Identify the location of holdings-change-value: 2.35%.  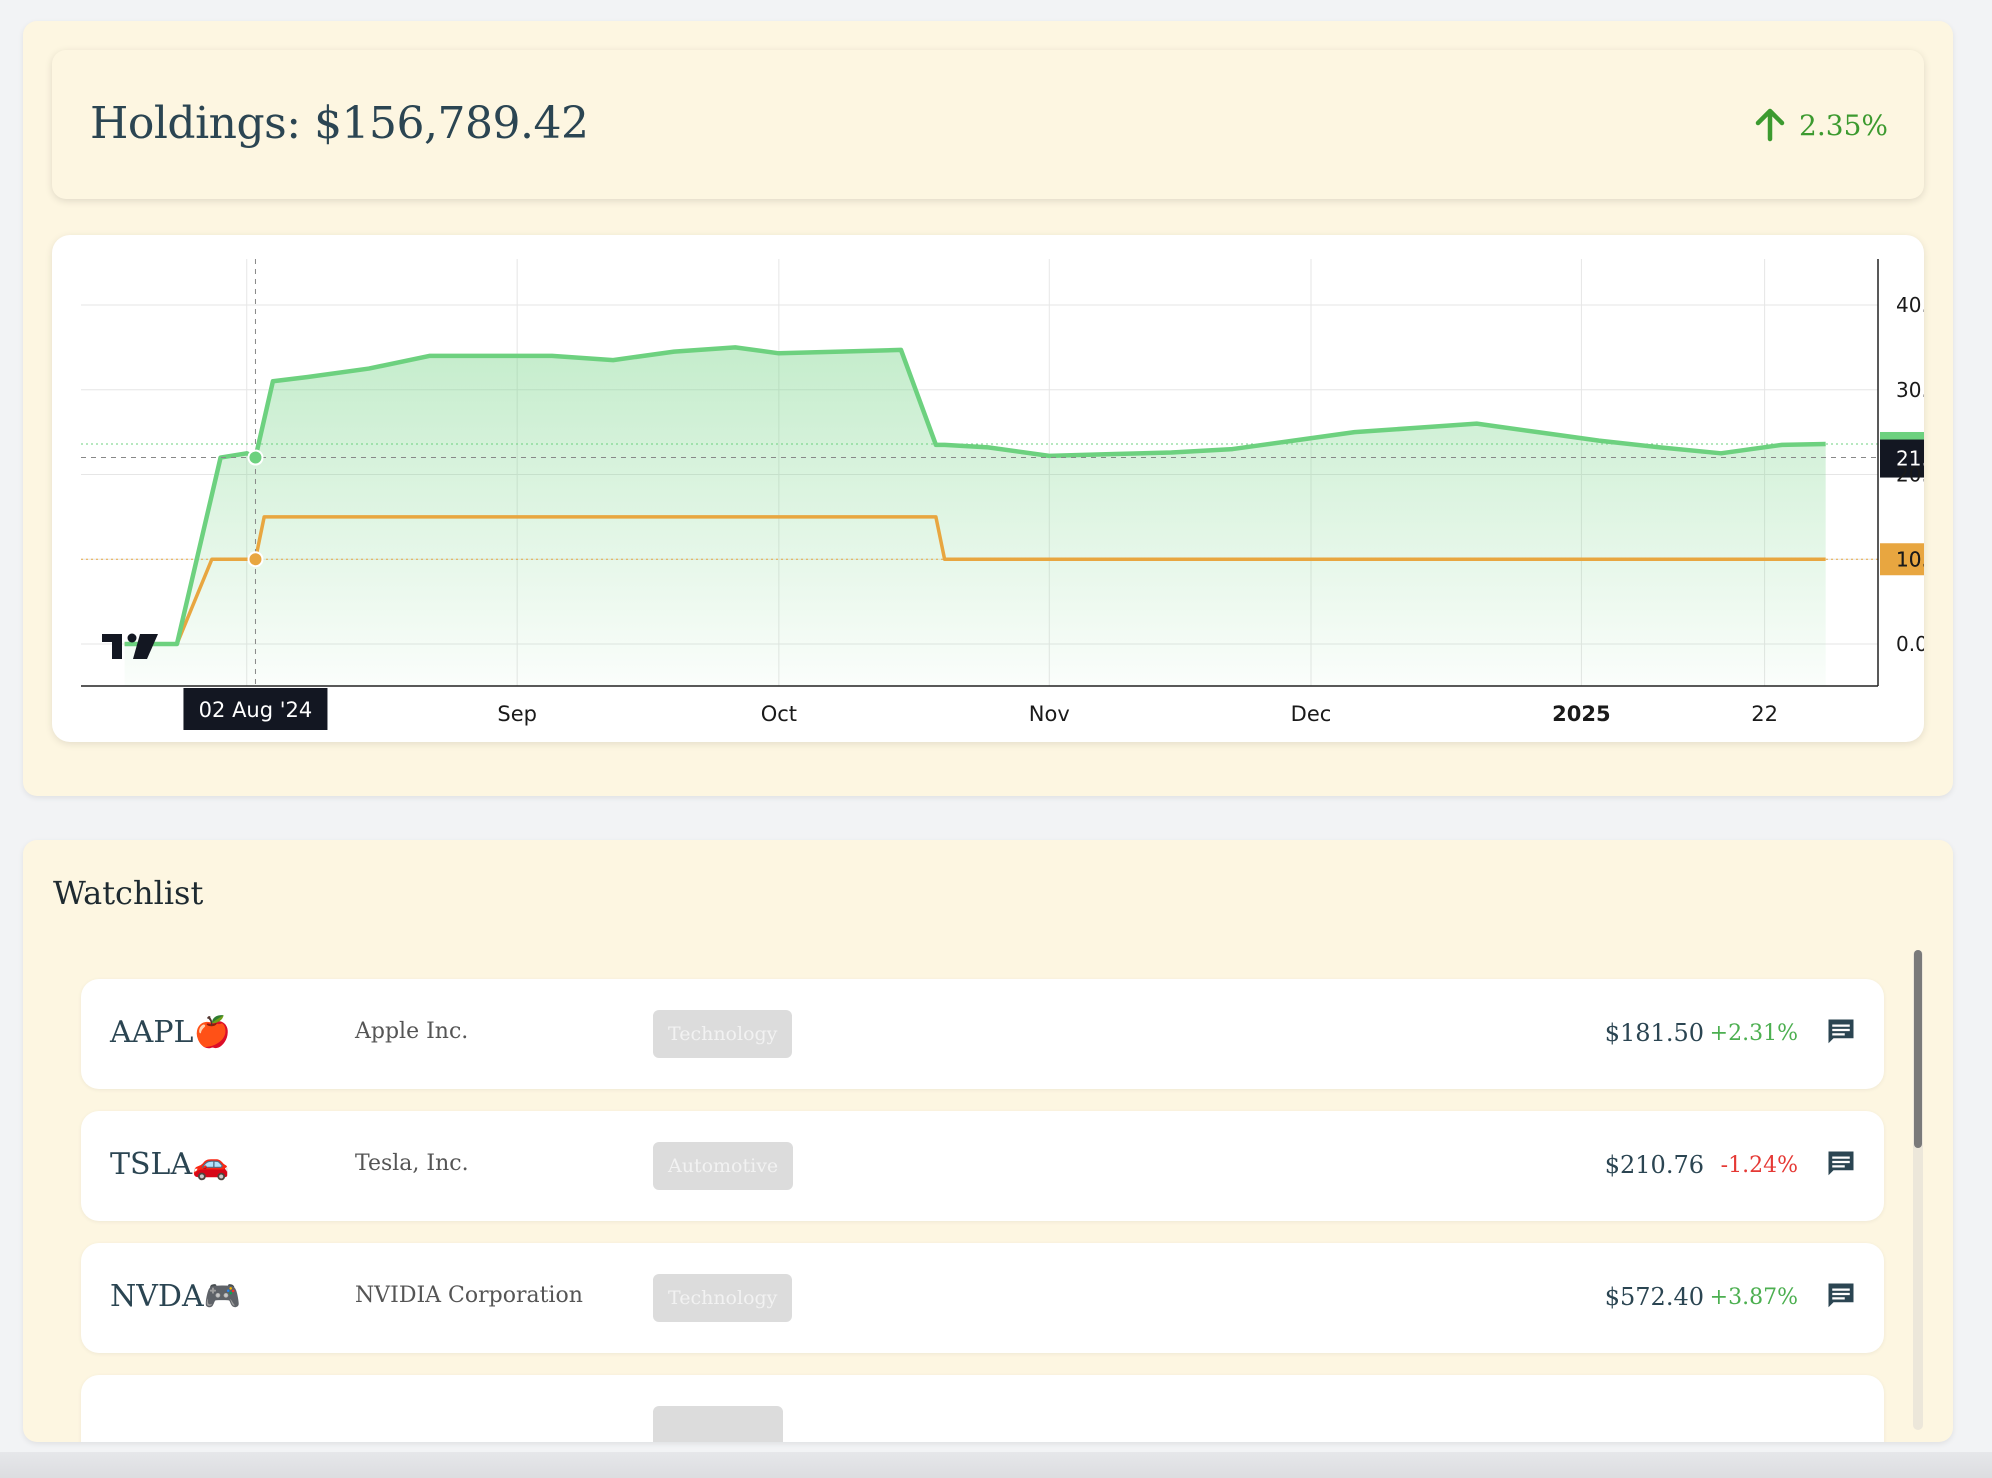
(1843, 125).